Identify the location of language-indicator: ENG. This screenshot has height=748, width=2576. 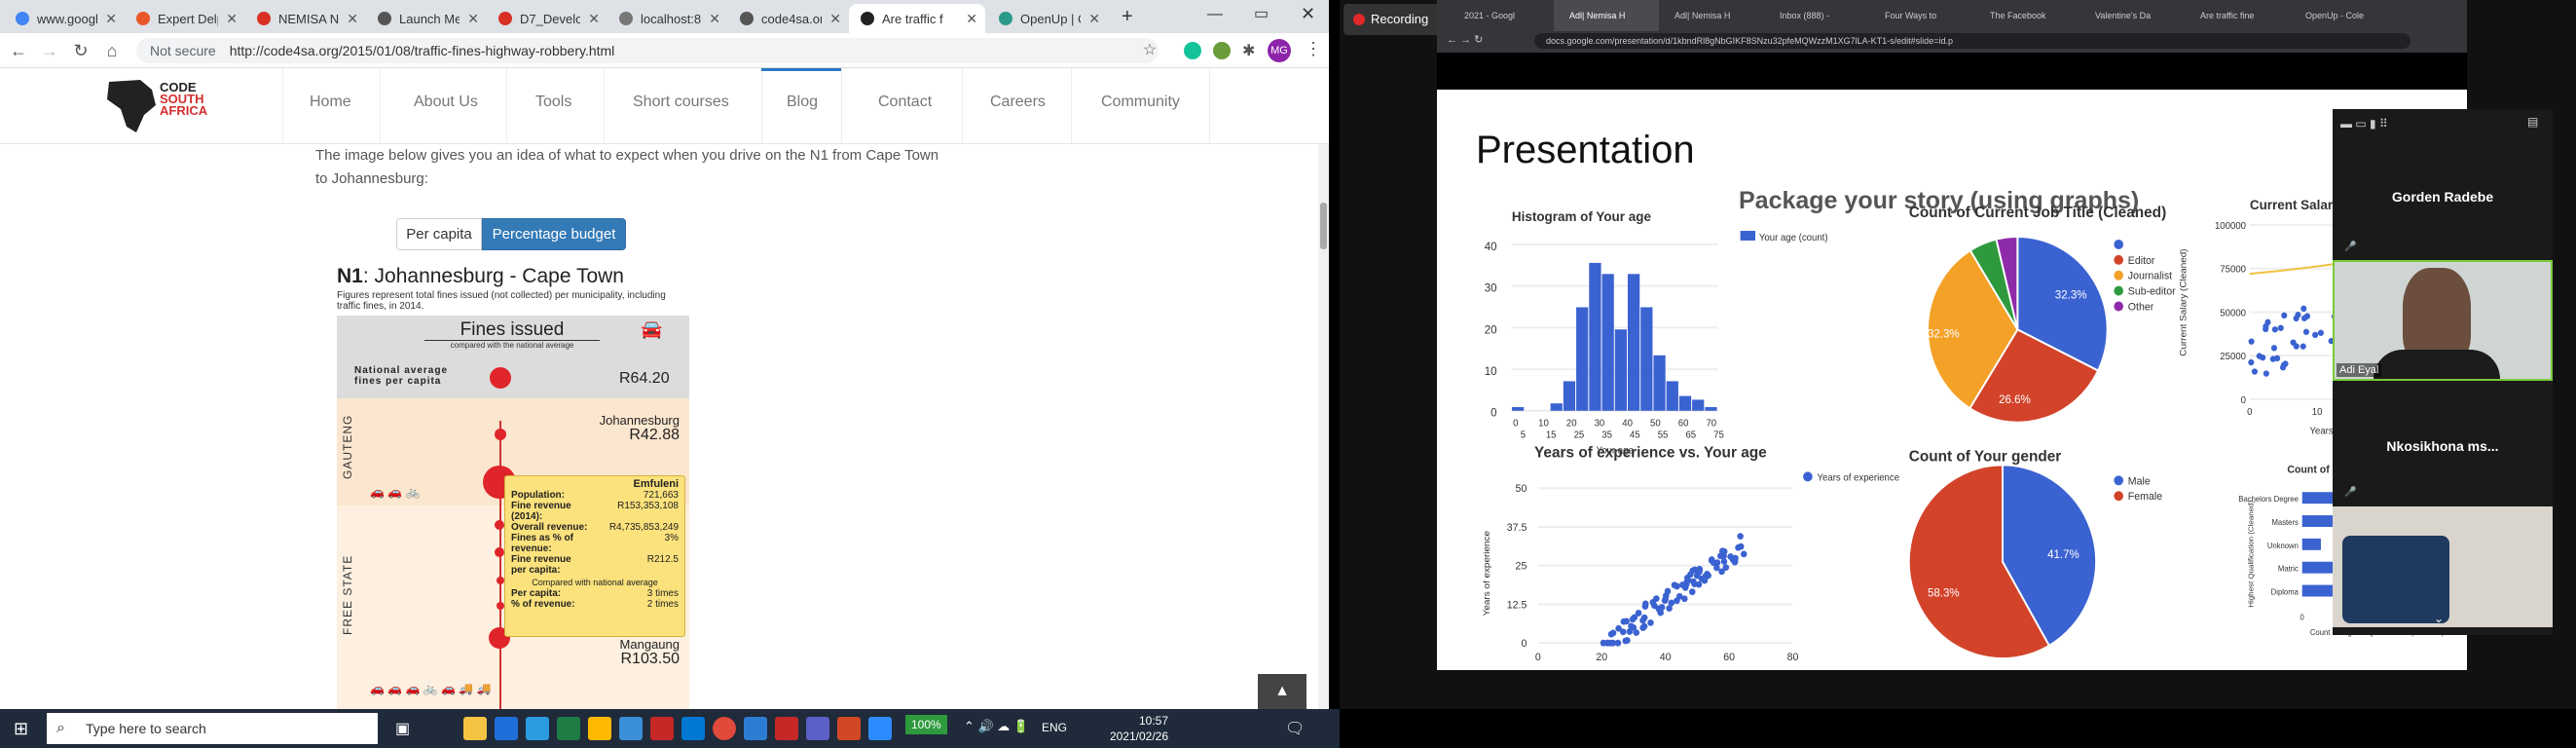
(1054, 728).